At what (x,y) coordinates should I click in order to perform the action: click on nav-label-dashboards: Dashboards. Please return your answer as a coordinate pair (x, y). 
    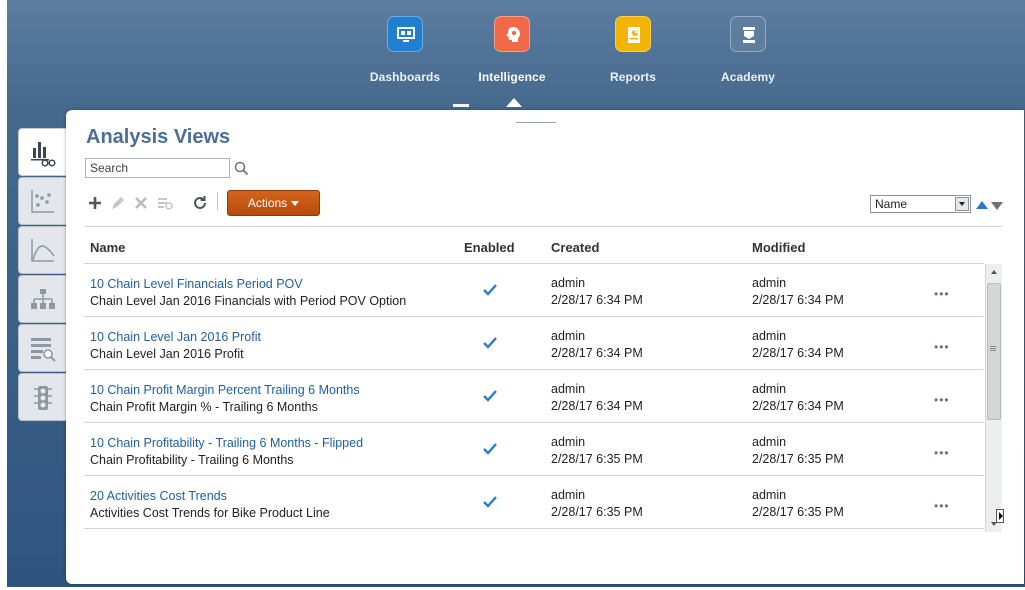
    Looking at the image, I should click on (405, 77).